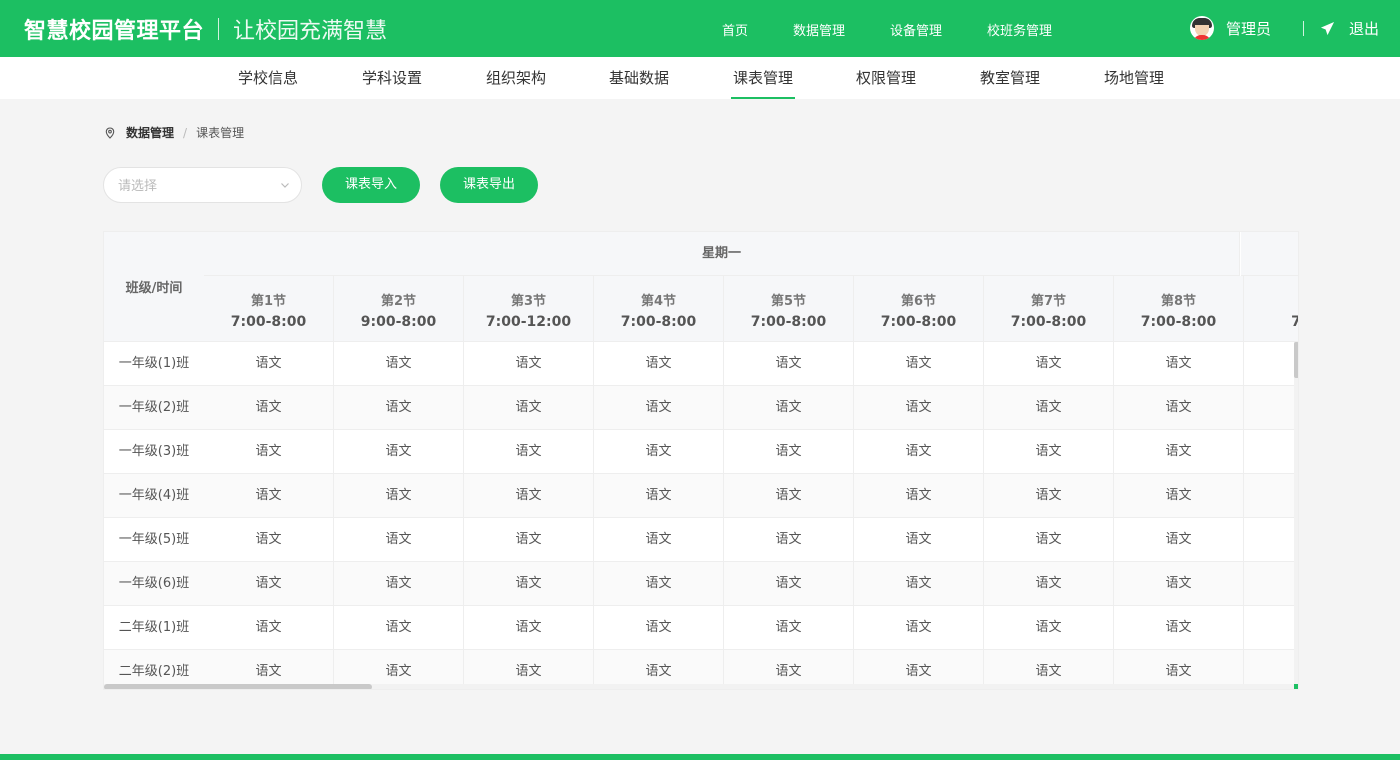 This screenshot has height=760, width=1400. What do you see at coordinates (489, 185) in the screenshot?
I see `export-timetable-button: 课表导出` at bounding box center [489, 185].